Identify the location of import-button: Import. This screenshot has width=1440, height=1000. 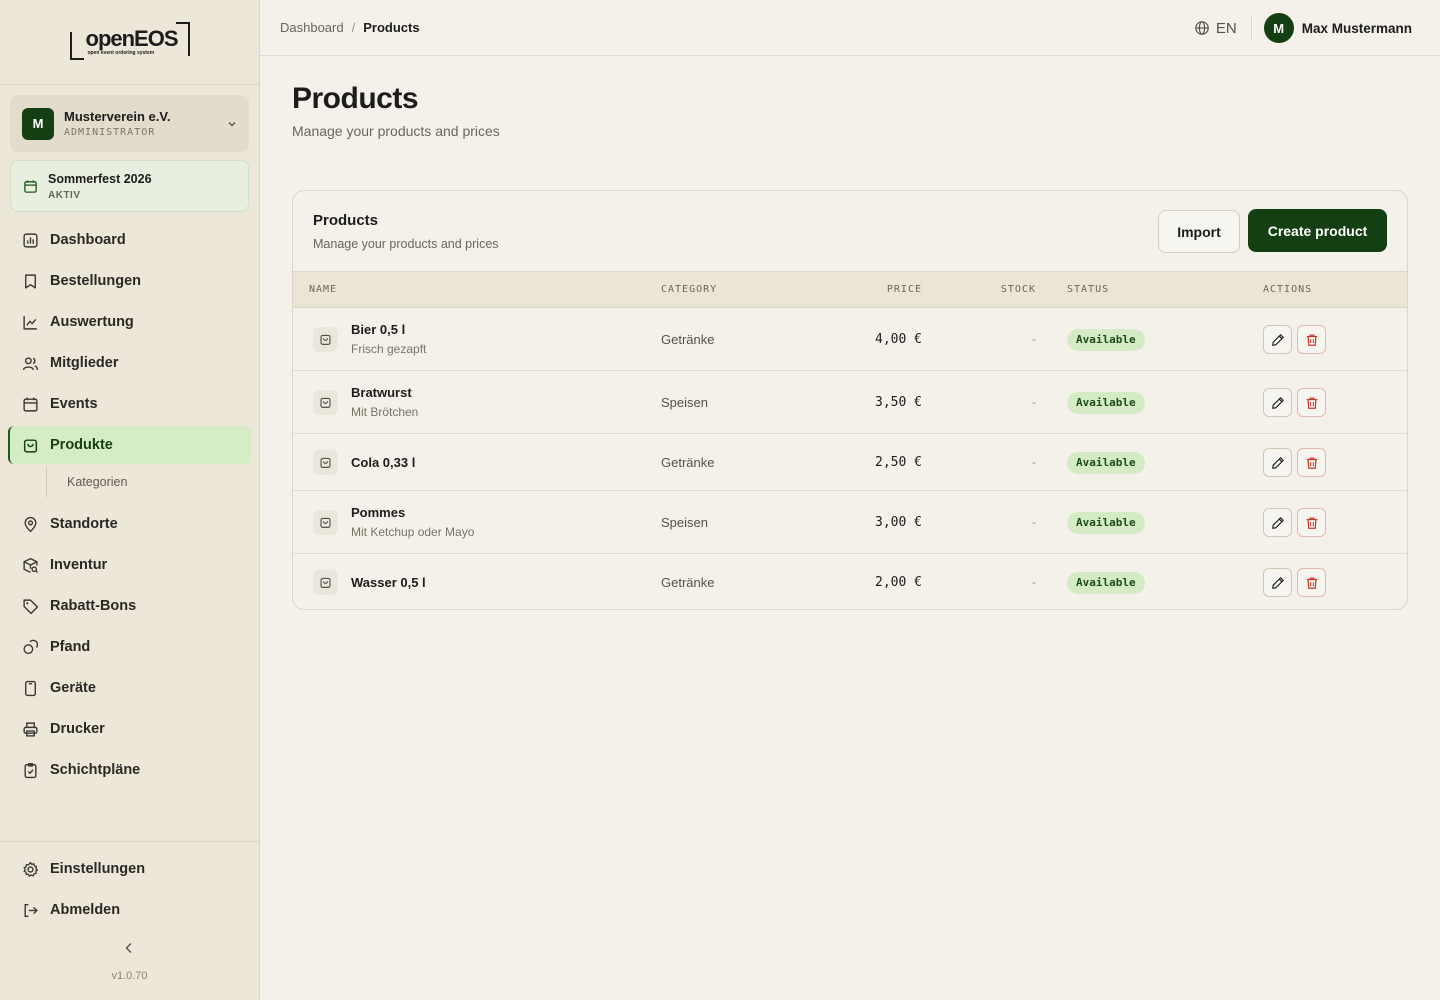
(1199, 231).